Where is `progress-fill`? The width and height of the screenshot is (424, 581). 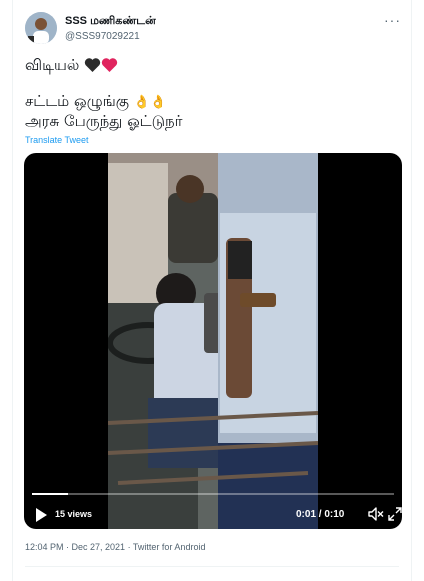
progress-fill is located at coordinates (50, 494).